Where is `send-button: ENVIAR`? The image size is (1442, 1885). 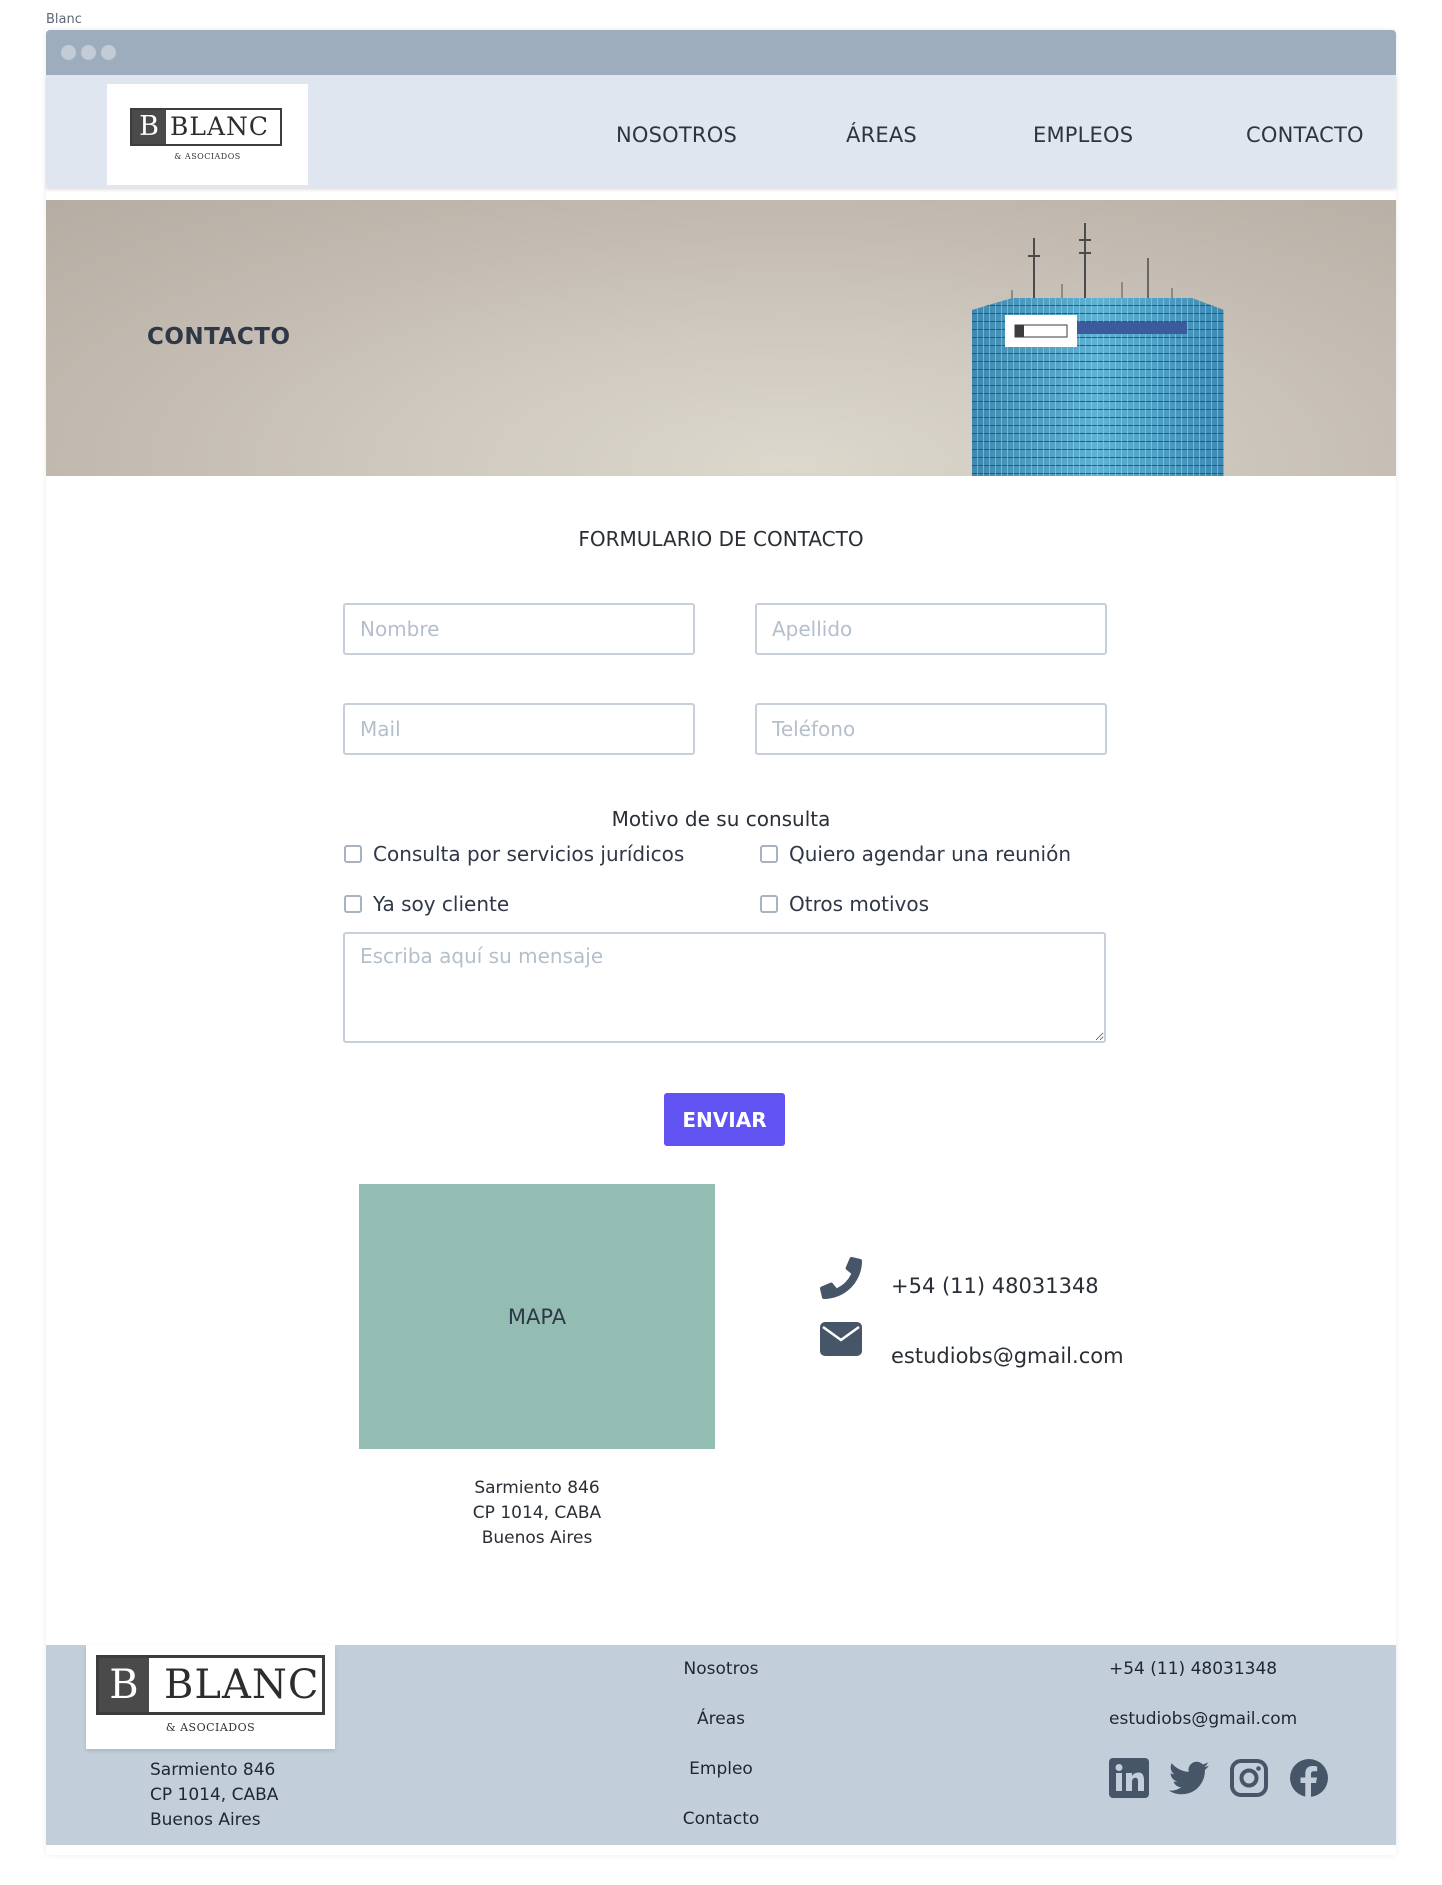 send-button: ENVIAR is located at coordinates (724, 1119).